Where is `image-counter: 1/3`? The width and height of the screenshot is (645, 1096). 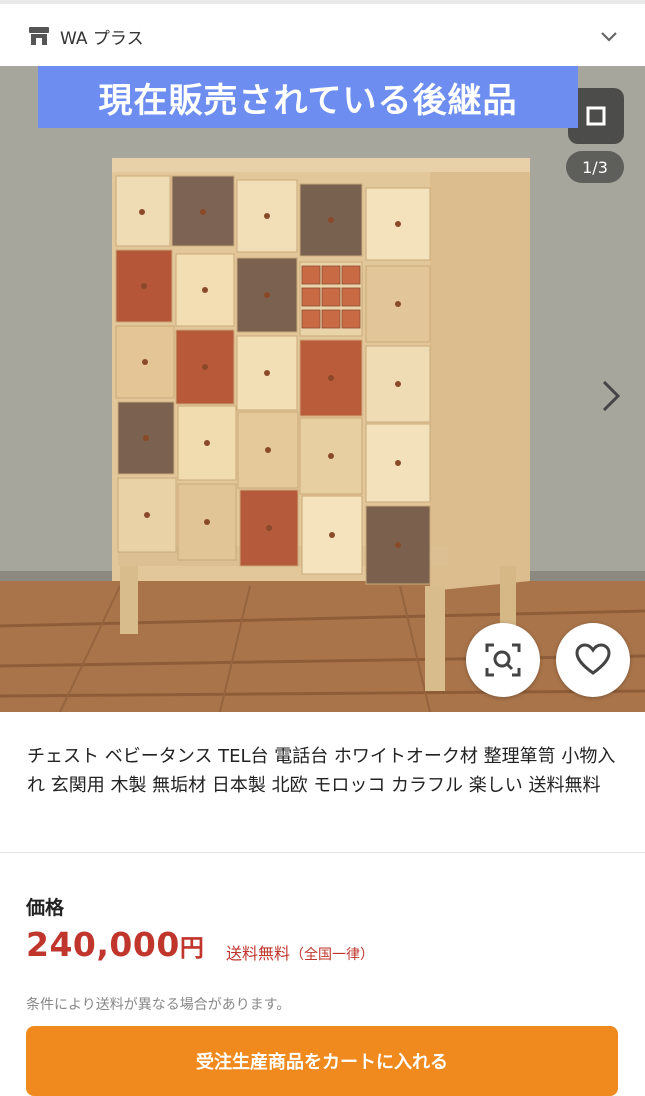
image-counter: 1/3 is located at coordinates (595, 167).